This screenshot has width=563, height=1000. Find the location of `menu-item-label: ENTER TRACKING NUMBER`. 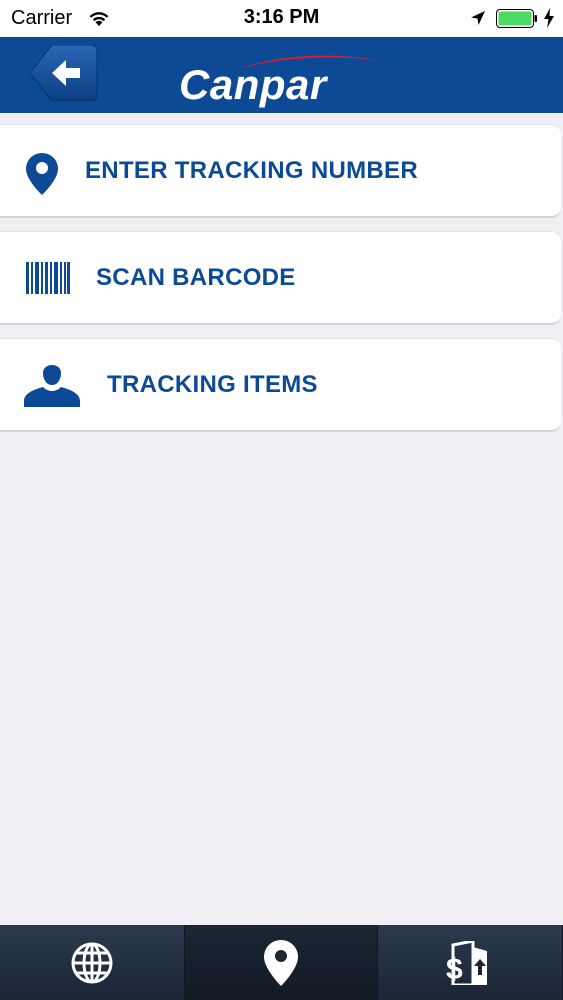

menu-item-label: ENTER TRACKING NUMBER is located at coordinates (251, 170).